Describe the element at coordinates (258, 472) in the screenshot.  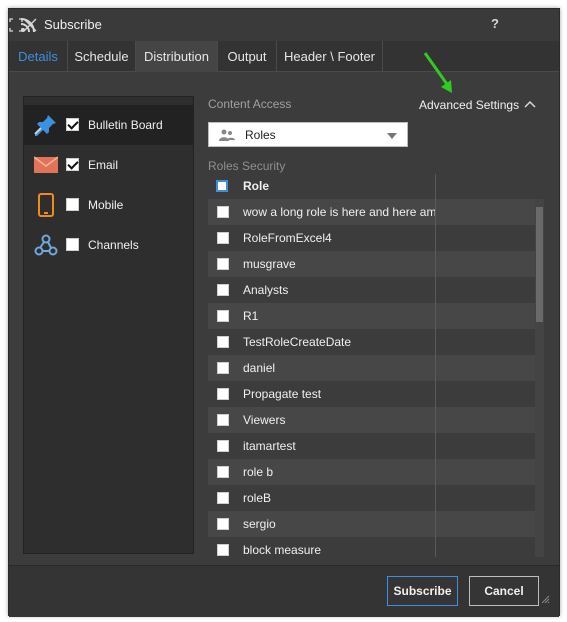
I see `role-name: role b` at that location.